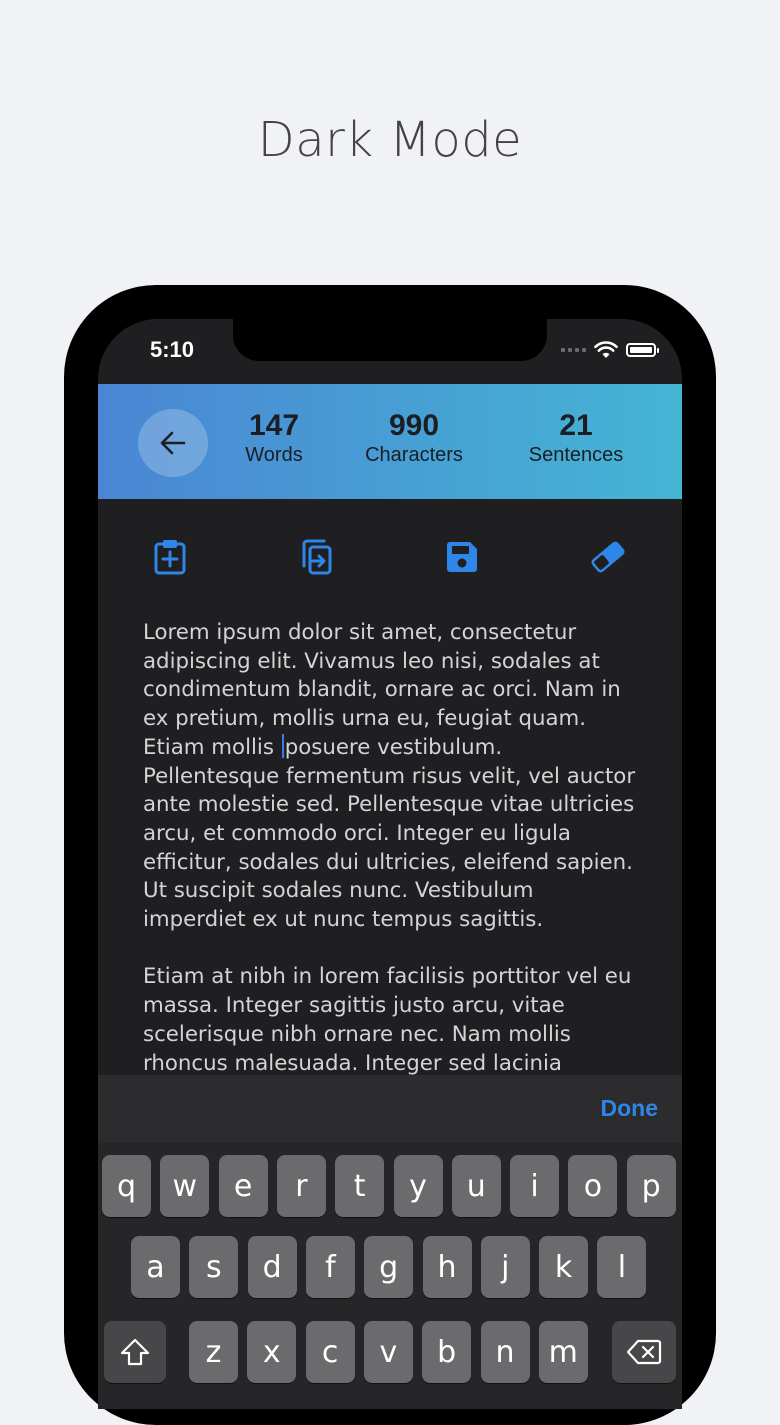 This screenshot has height=1425, width=780. What do you see at coordinates (272, 1267) in the screenshot?
I see `key-d: d` at bounding box center [272, 1267].